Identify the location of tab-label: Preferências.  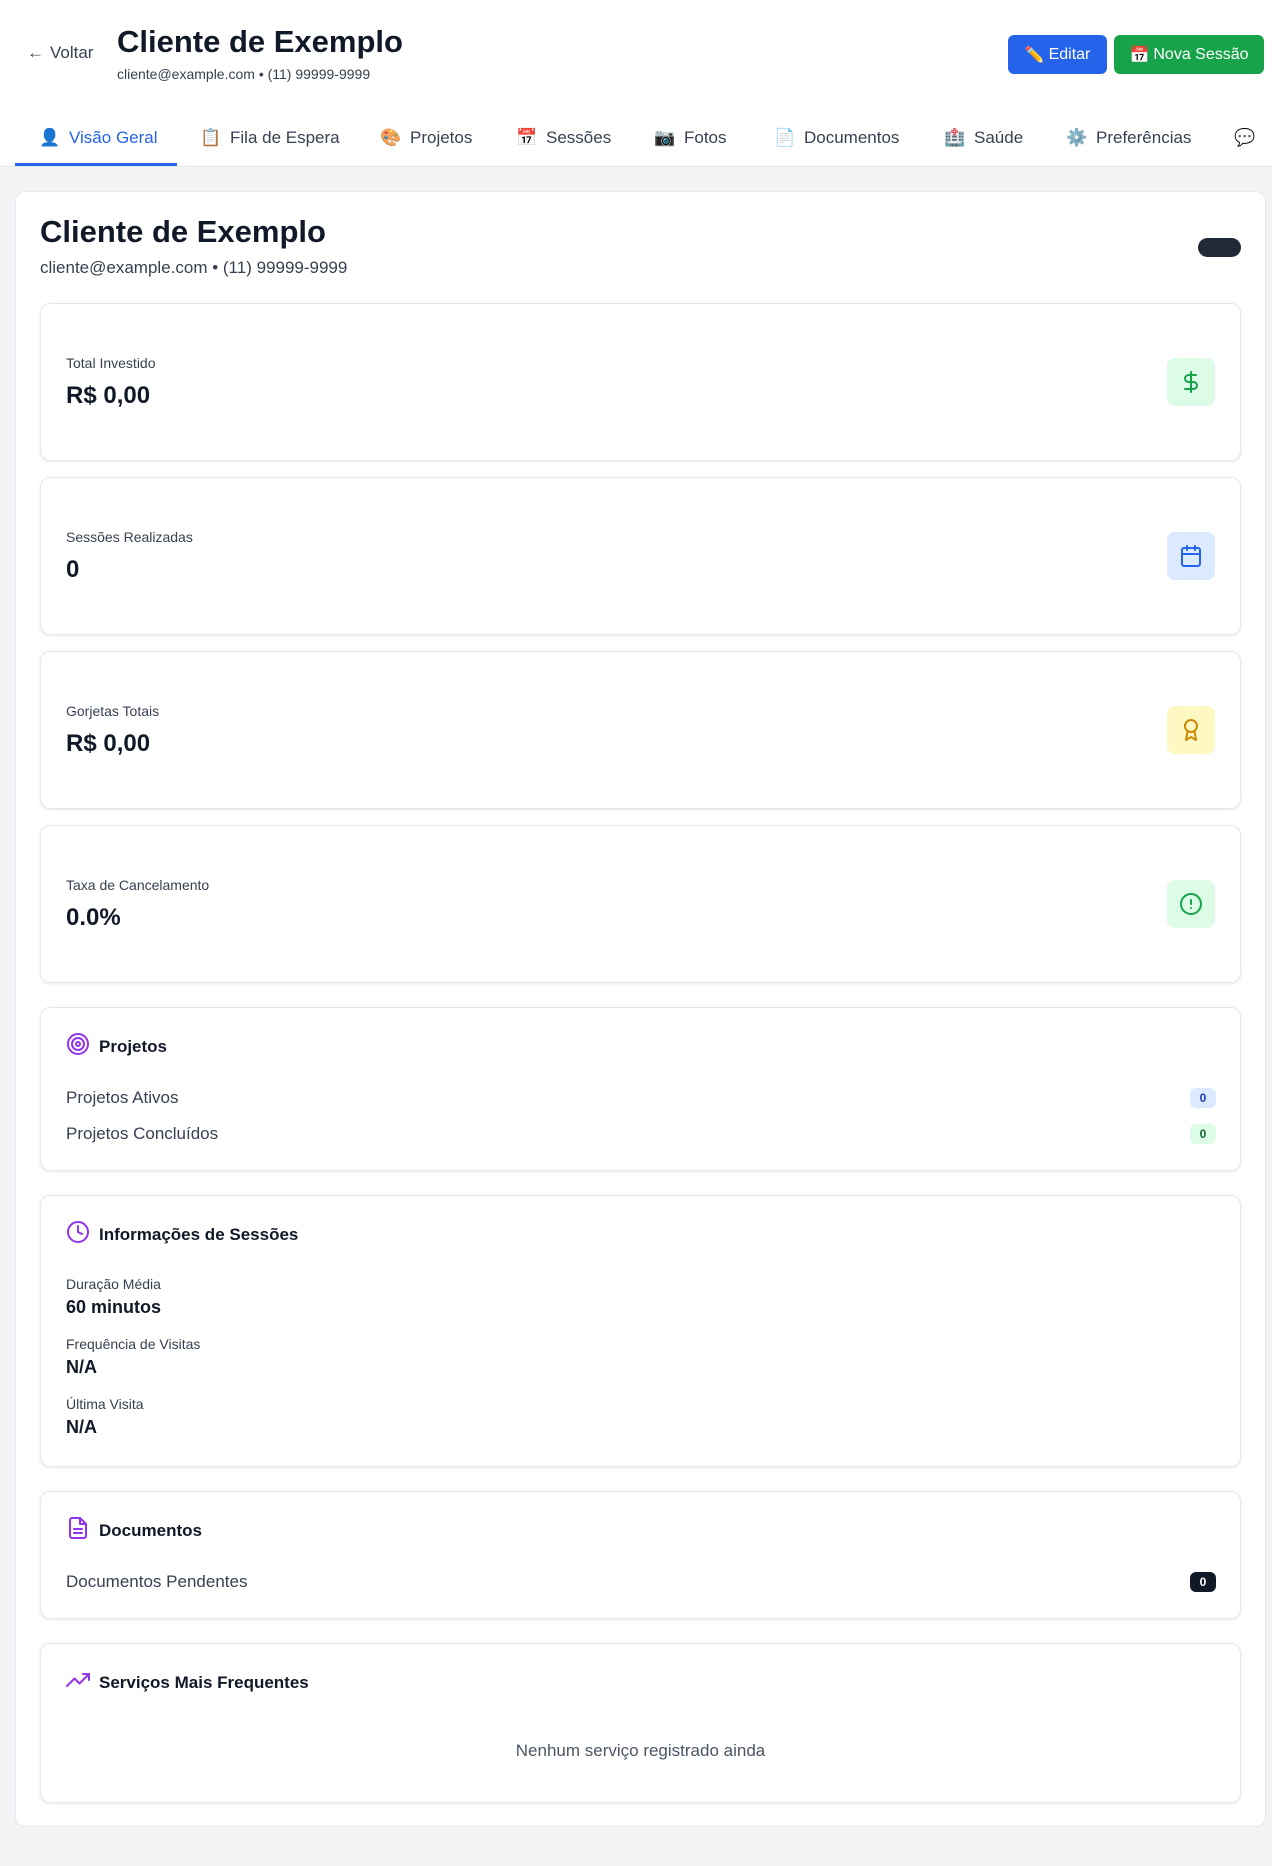
(1144, 137).